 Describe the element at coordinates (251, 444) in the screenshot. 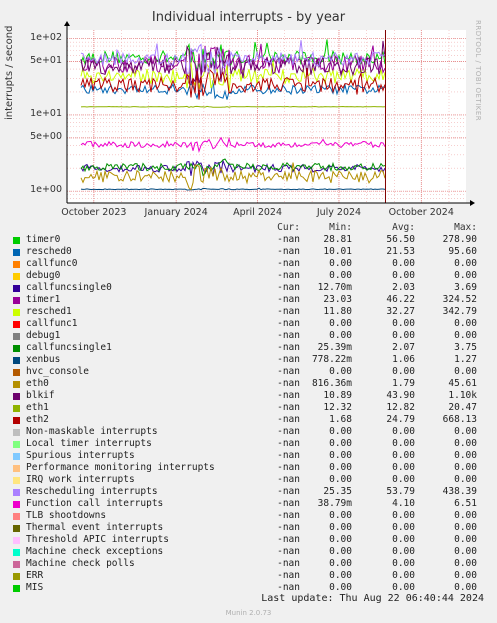

I see `legend-item: Local timer interrupts -nan 0.00 0.00 0.00` at that location.